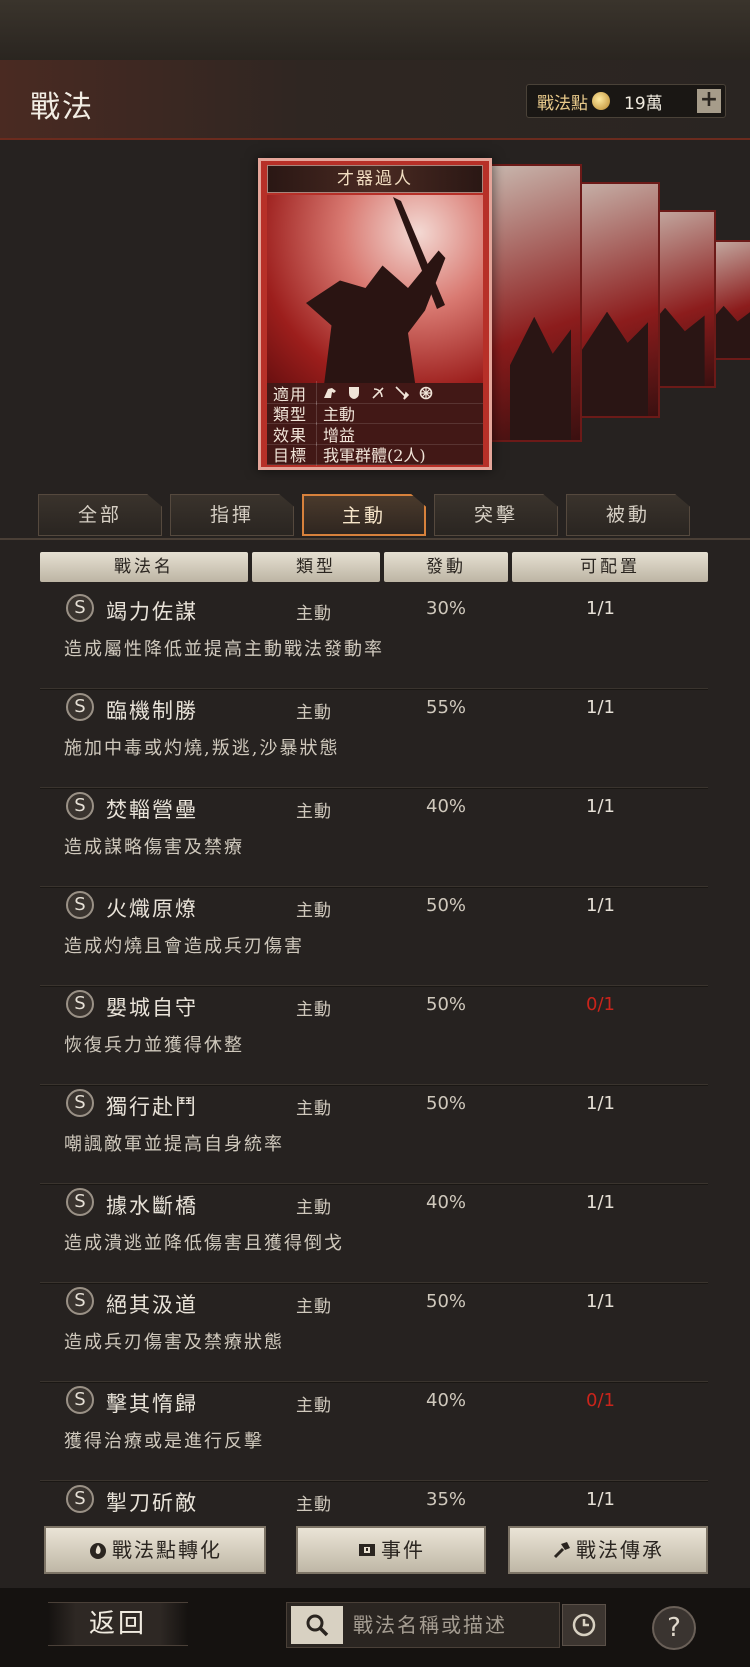 The height and width of the screenshot is (1667, 750). What do you see at coordinates (167, 1550) in the screenshot?
I see `convert-points-label: 戰法點轉化` at bounding box center [167, 1550].